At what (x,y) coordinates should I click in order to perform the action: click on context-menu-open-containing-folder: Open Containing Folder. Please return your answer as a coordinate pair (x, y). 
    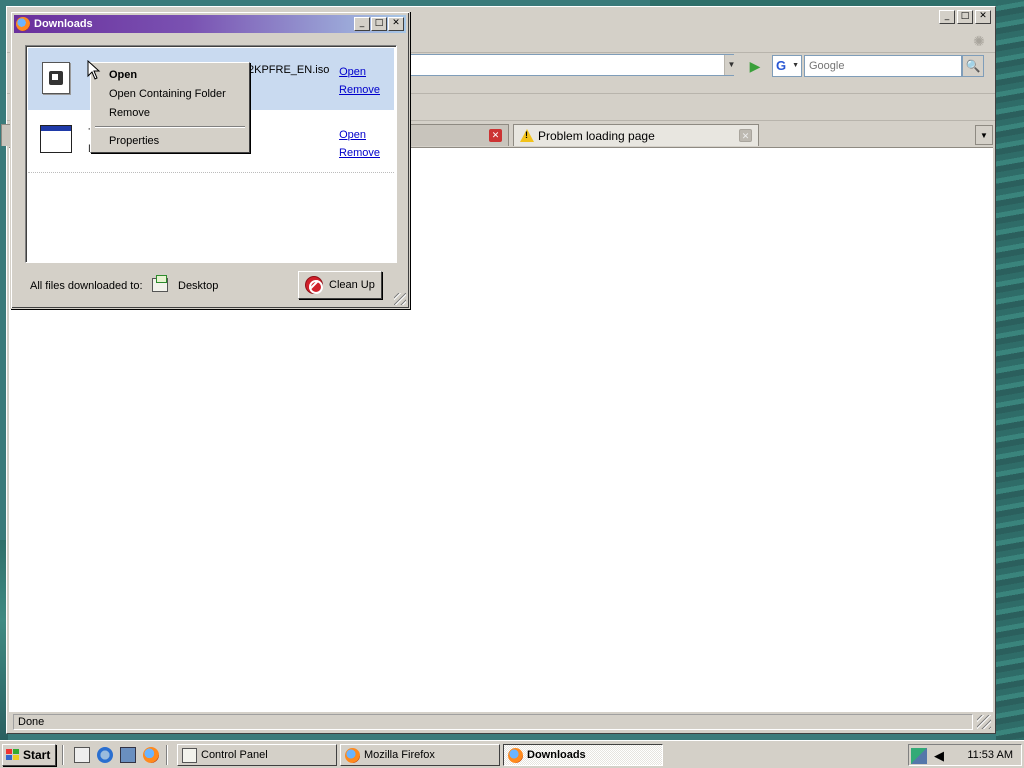
    Looking at the image, I should click on (167, 94).